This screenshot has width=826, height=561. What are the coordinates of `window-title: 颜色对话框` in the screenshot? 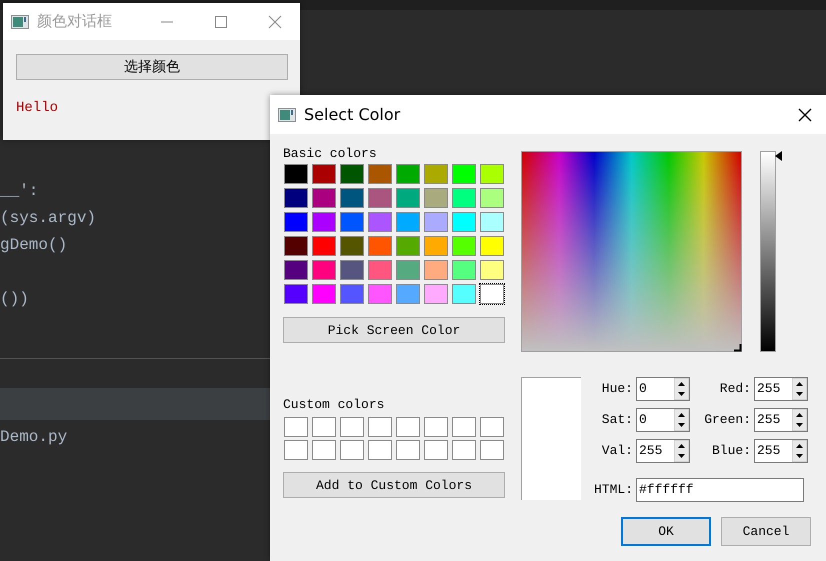 It's located at (74, 21).